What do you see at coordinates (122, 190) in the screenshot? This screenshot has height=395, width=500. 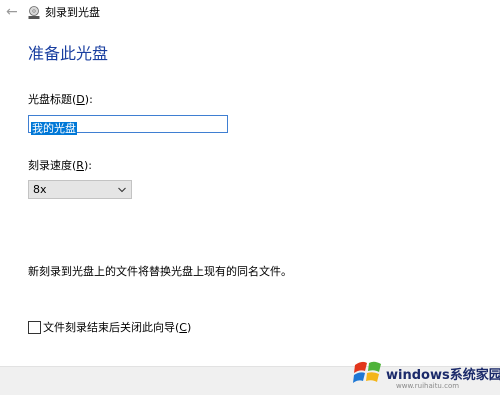 I see `chevron-down-icon` at bounding box center [122, 190].